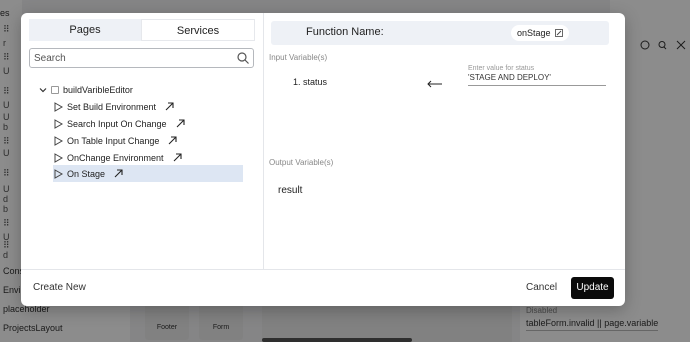  What do you see at coordinates (98, 90) in the screenshot?
I see `tree-root-label: buildVaribleEditor` at bounding box center [98, 90].